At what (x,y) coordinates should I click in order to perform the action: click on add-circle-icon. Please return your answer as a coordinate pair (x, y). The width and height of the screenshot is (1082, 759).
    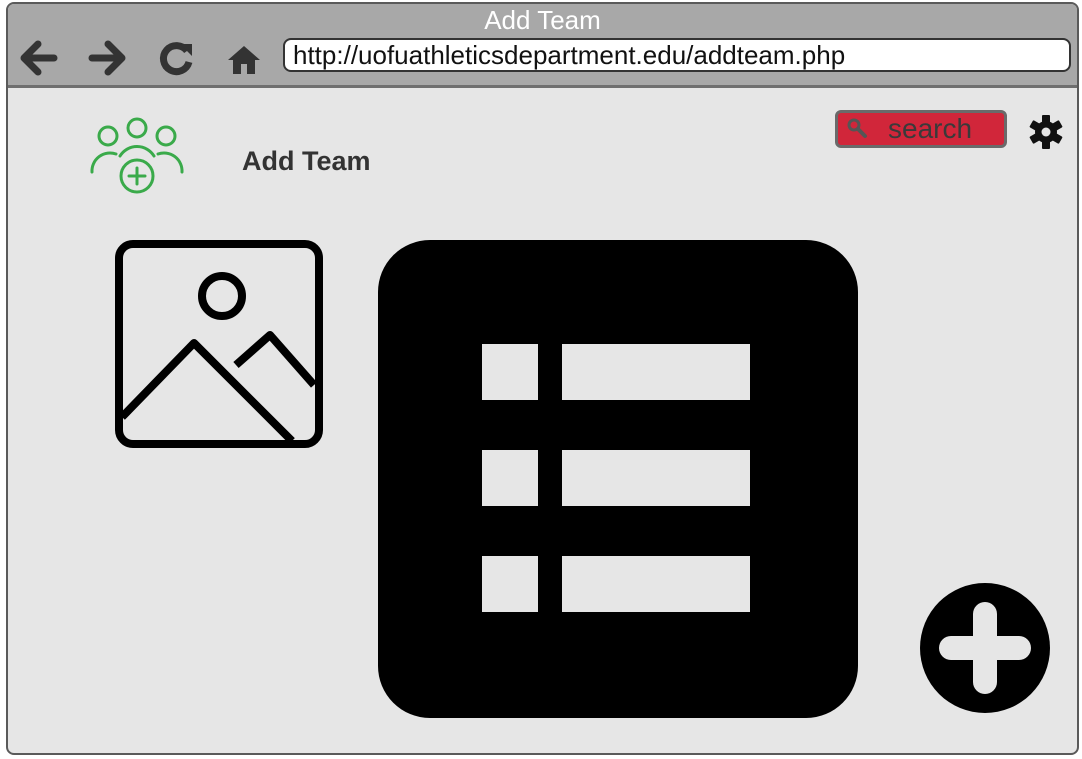
    Looking at the image, I should click on (985, 648).